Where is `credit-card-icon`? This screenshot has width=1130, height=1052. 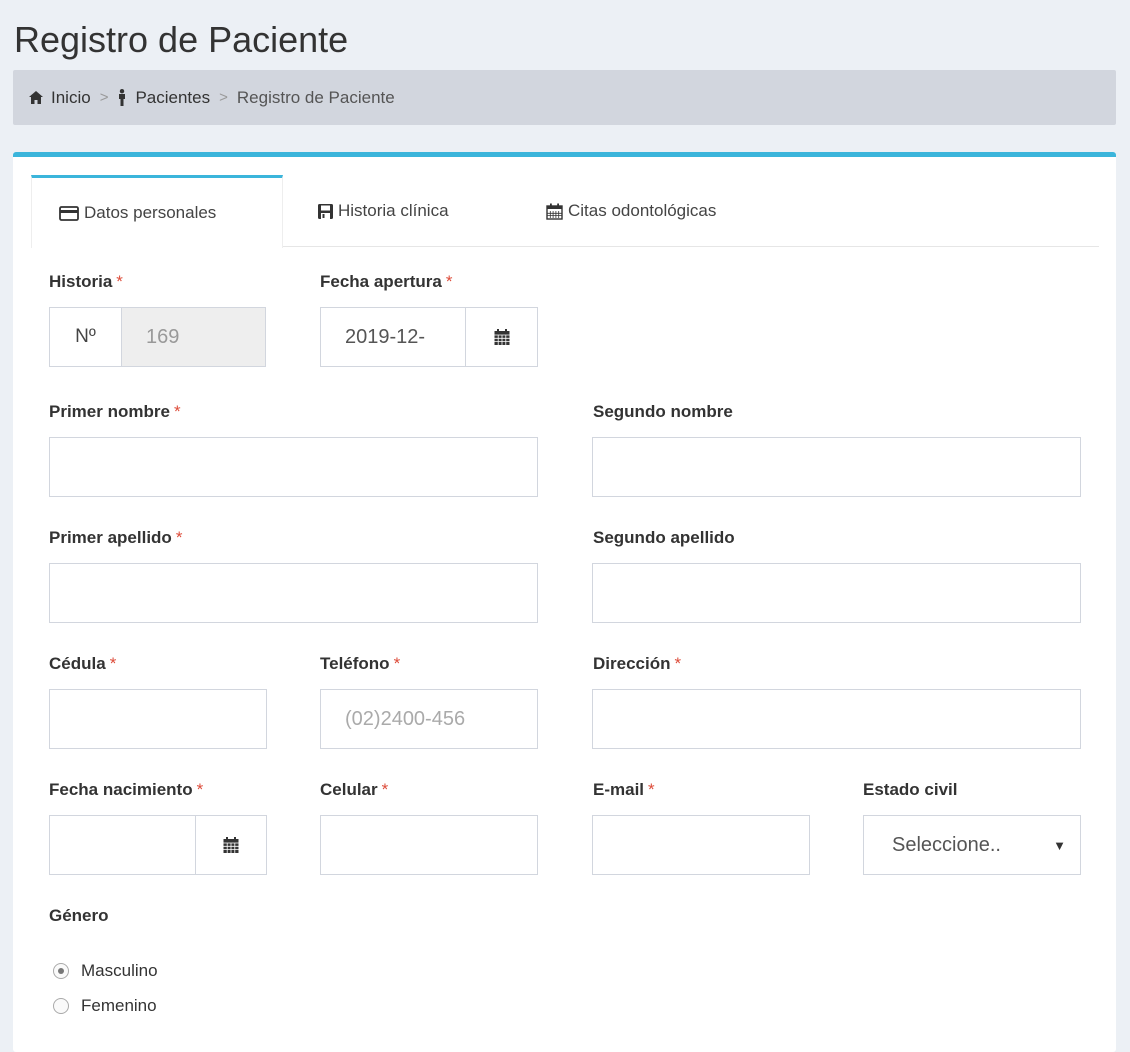
credit-card-icon is located at coordinates (69, 213).